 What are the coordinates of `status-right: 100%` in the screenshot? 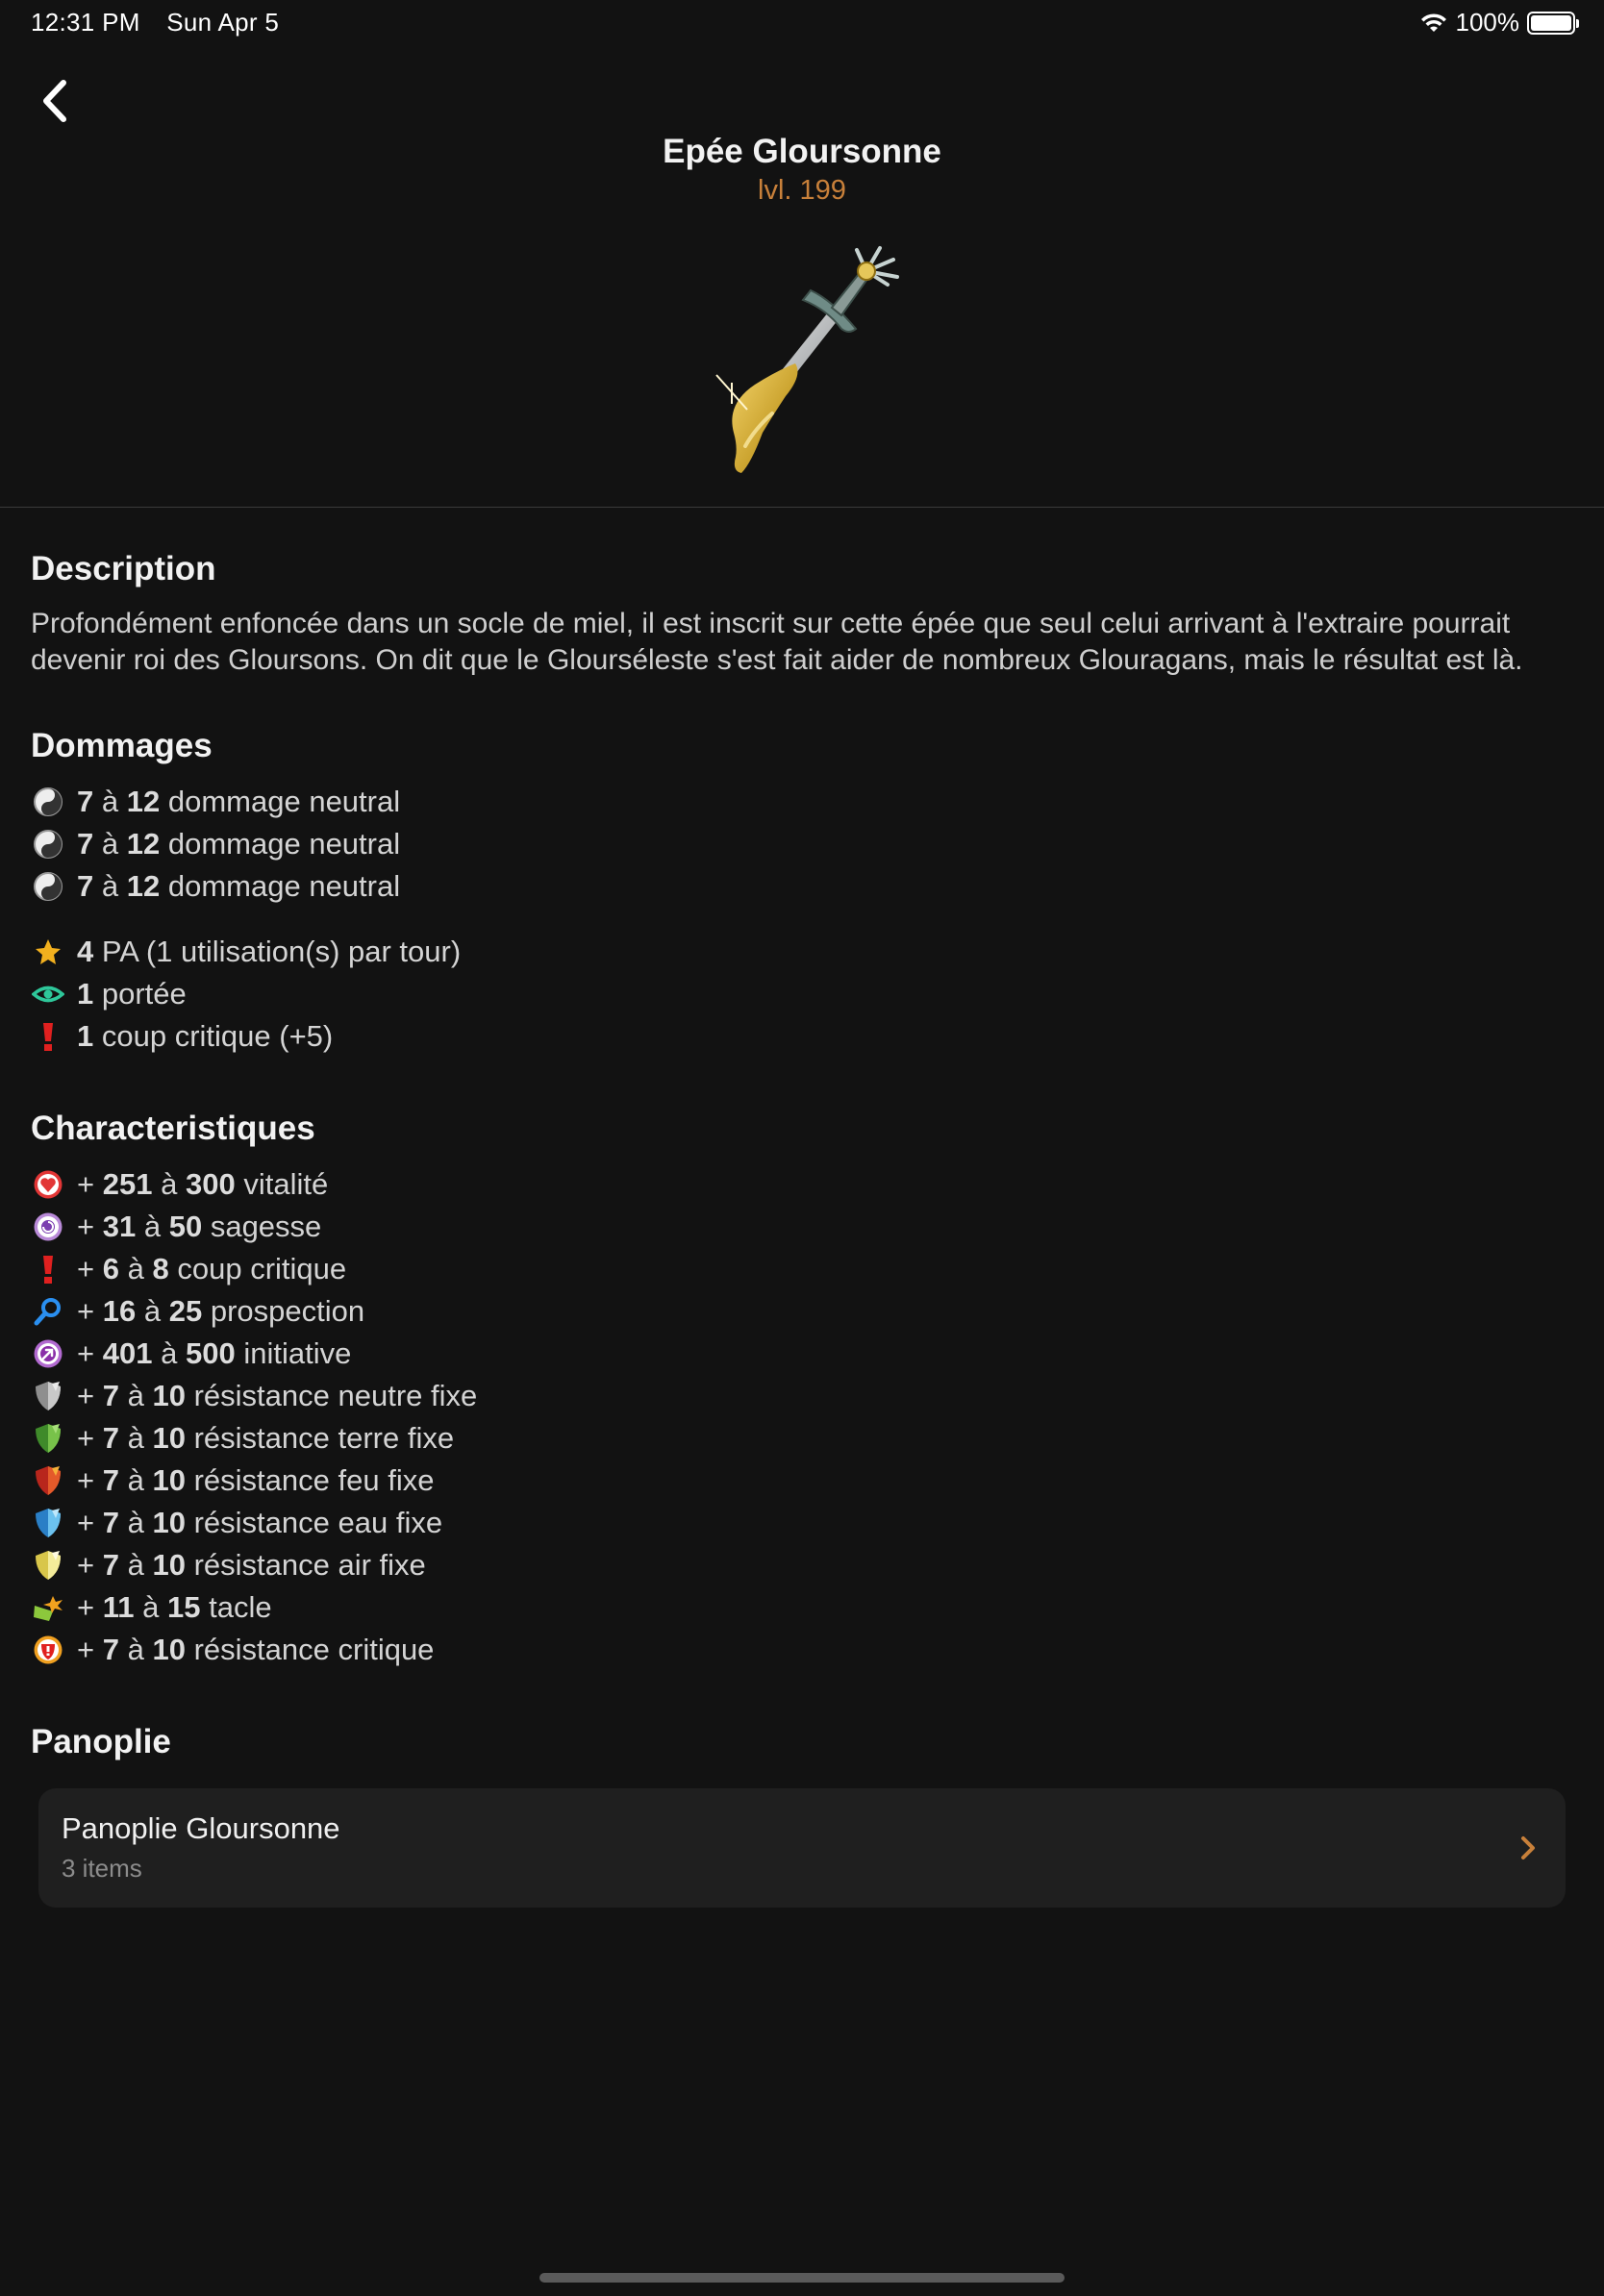 It's located at (1499, 22).